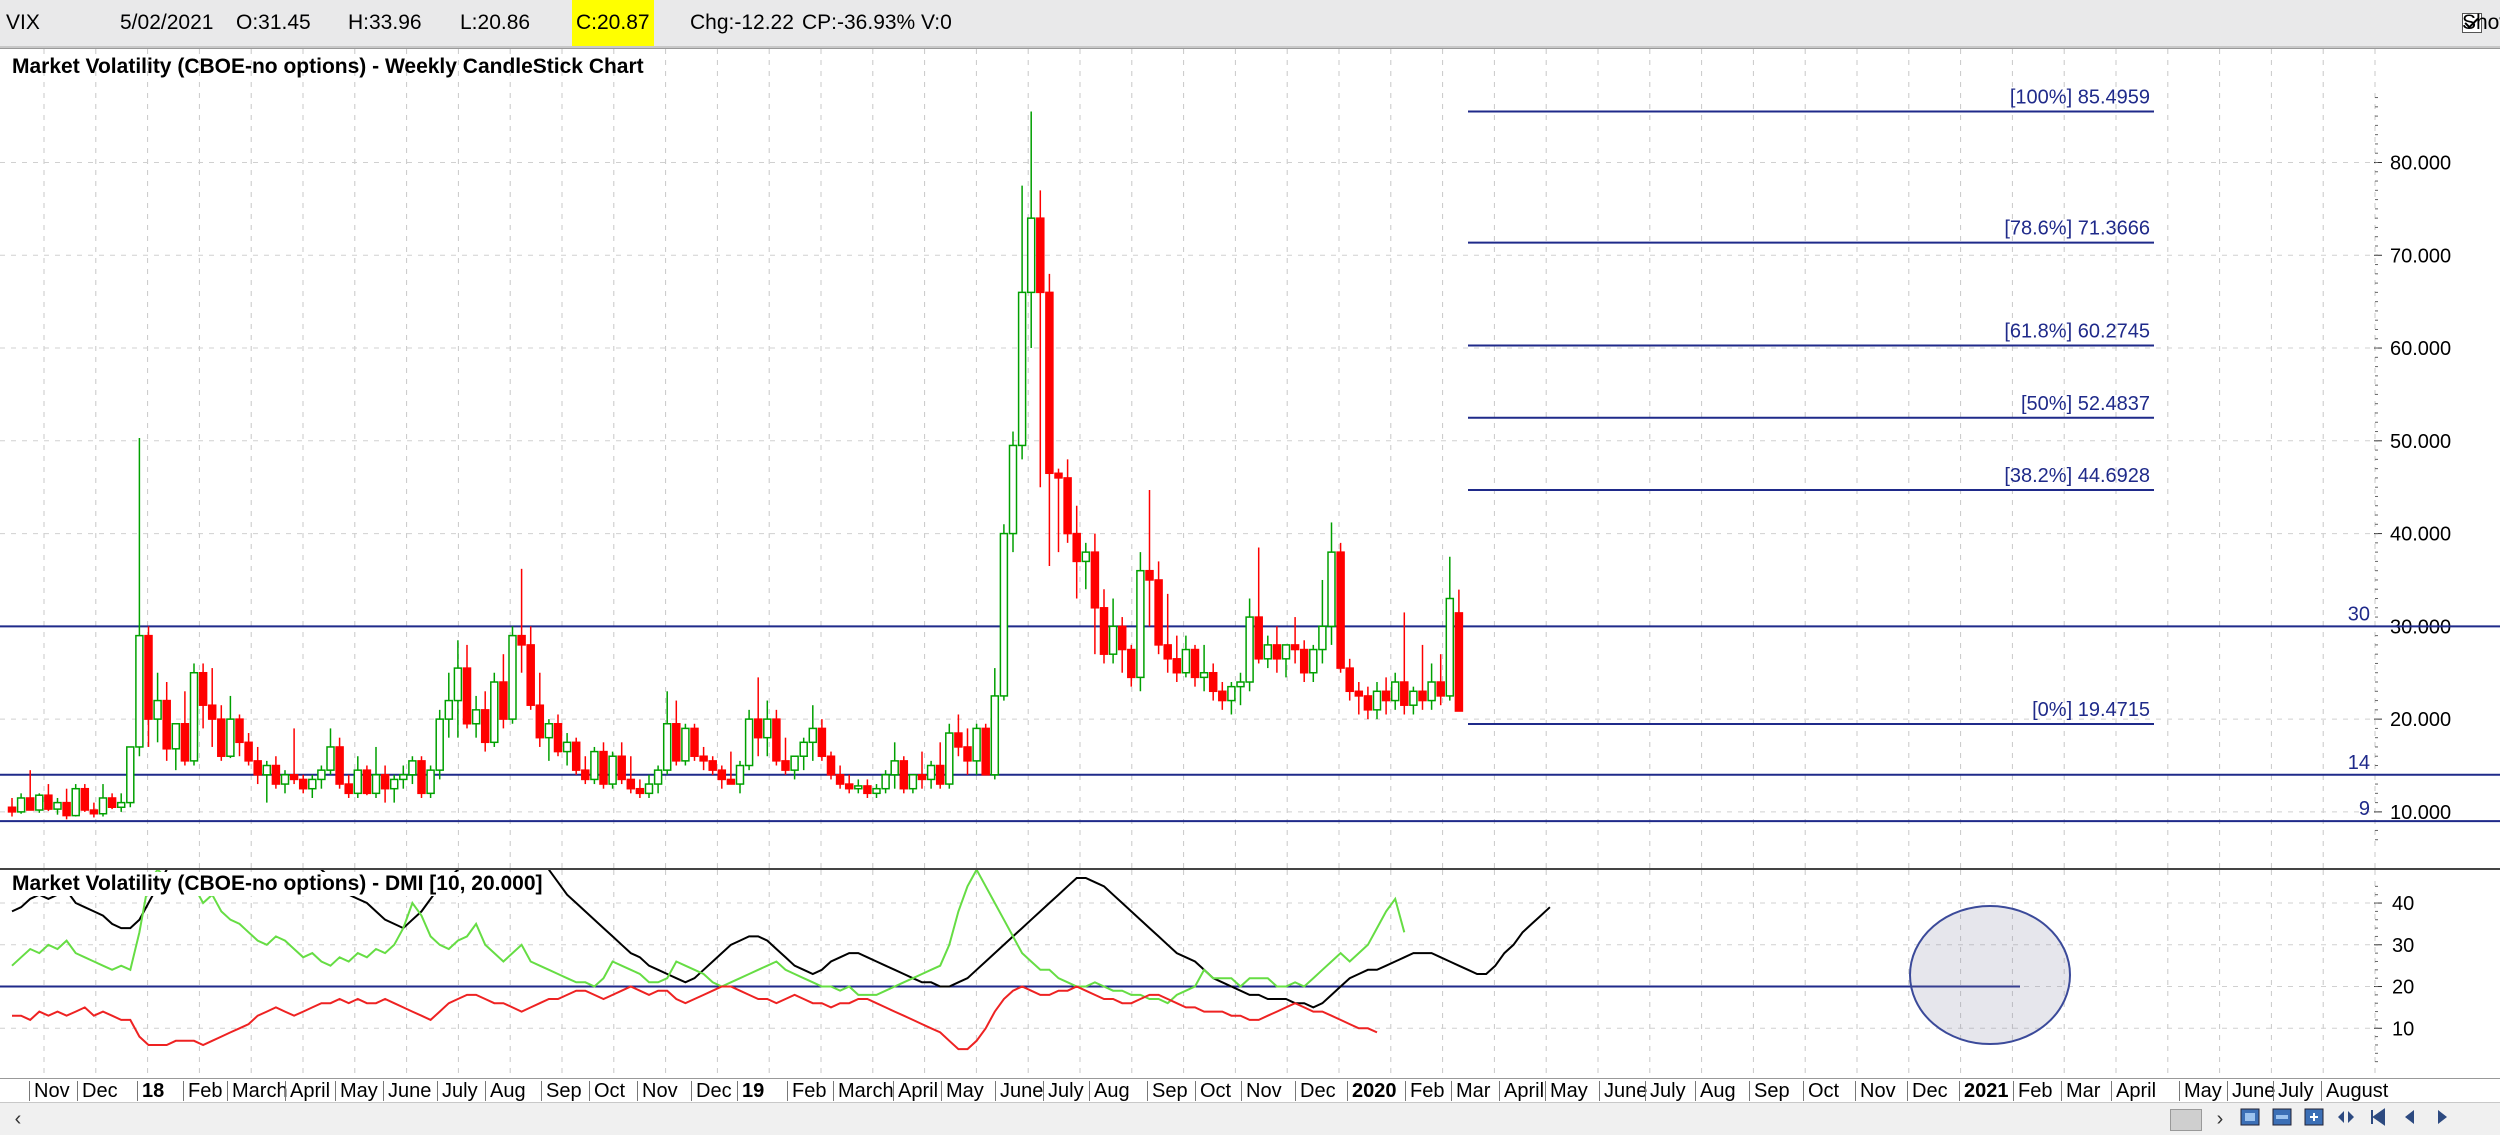 Image resolution: width=2500 pixels, height=1137 pixels. What do you see at coordinates (2420, 256) in the screenshot?
I see `y-tick-label: 70.000` at bounding box center [2420, 256].